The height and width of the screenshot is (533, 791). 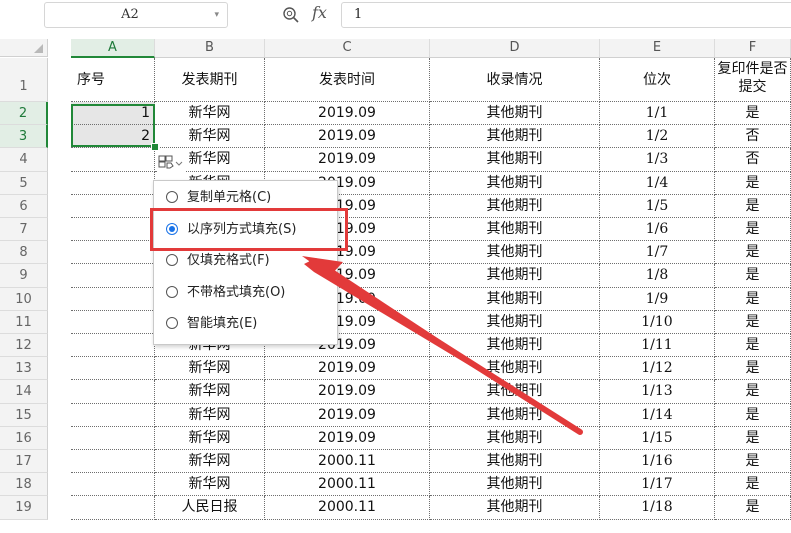 I want to click on row-header: 15, so click(x=24, y=415).